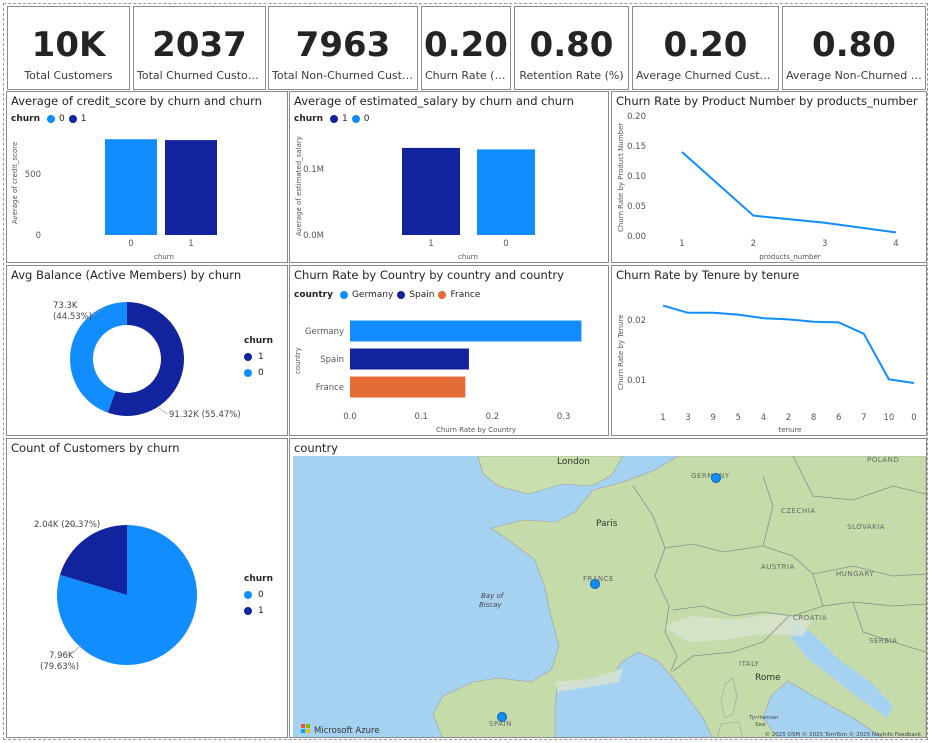 Image resolution: width=931 pixels, height=743 pixels. I want to click on map-label-slovakia: SLOVAKIA, so click(866, 527).